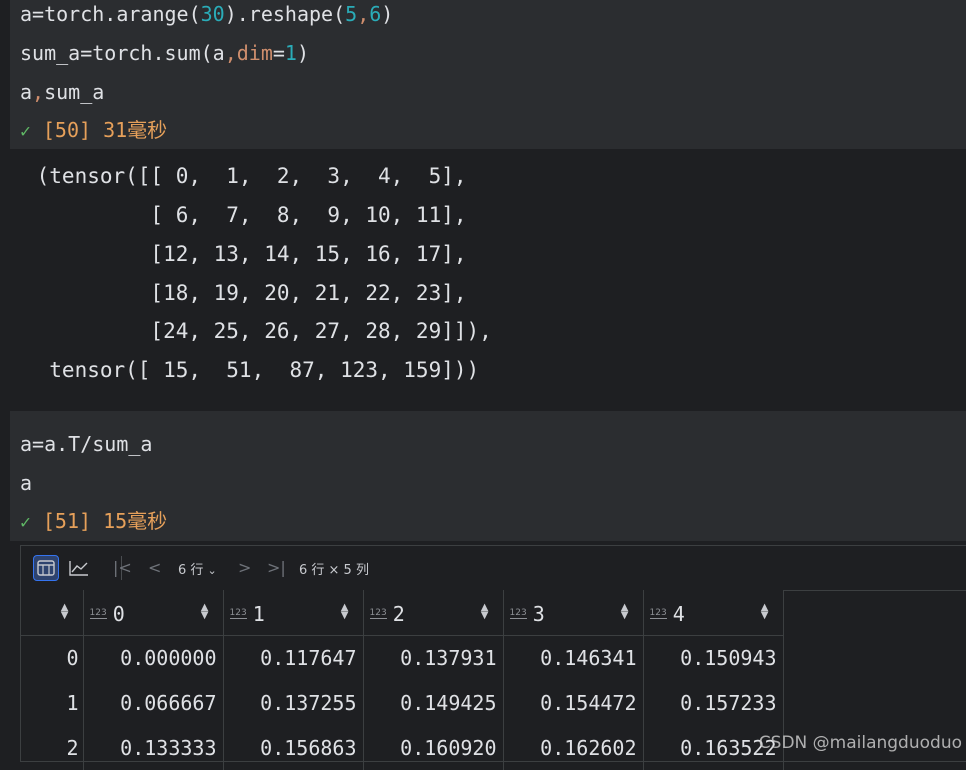 The width and height of the screenshot is (966, 770). What do you see at coordinates (276, 567) in the screenshot?
I see `last-page-icon: >|` at bounding box center [276, 567].